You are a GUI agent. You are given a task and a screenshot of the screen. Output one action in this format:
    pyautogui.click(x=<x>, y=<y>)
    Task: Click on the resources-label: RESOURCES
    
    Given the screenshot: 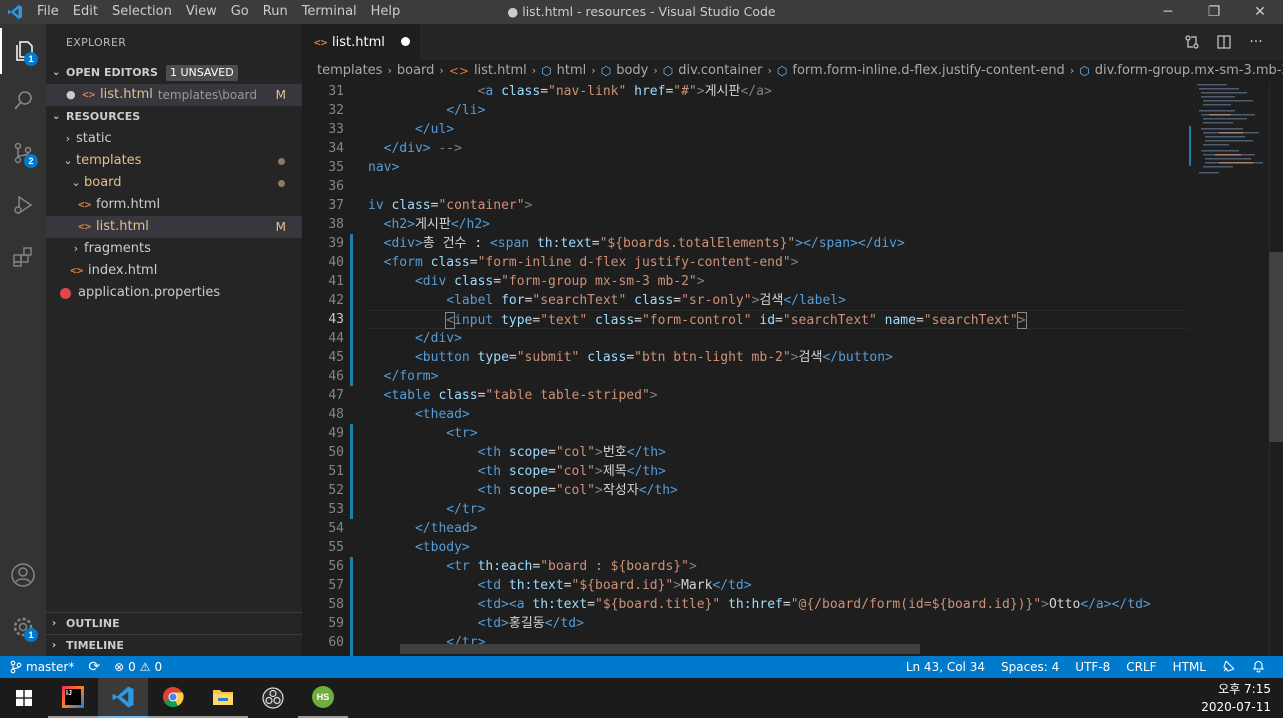 What is the action you would take?
    pyautogui.click(x=103, y=116)
    